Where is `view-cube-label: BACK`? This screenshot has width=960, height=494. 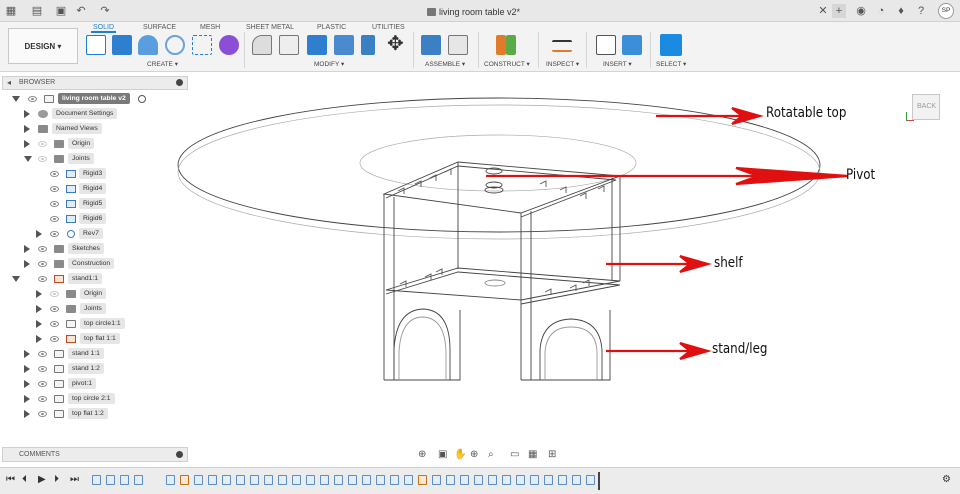
view-cube-label: BACK is located at coordinates (927, 106).